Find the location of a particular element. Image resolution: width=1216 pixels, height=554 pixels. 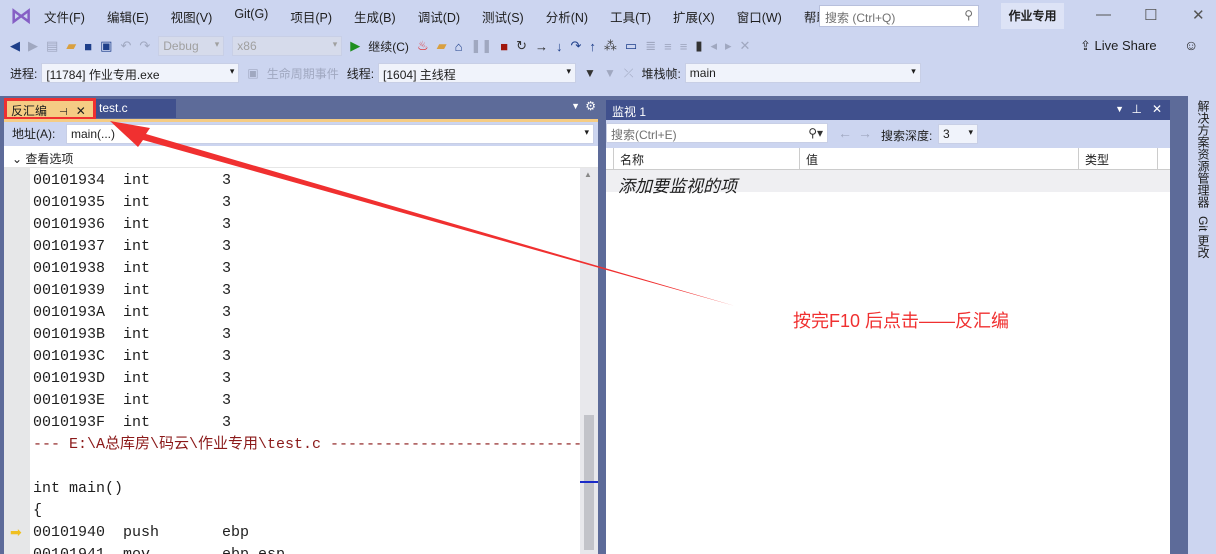

annotation-text: 按完F10 后点击——反汇编 is located at coordinates (901, 321).